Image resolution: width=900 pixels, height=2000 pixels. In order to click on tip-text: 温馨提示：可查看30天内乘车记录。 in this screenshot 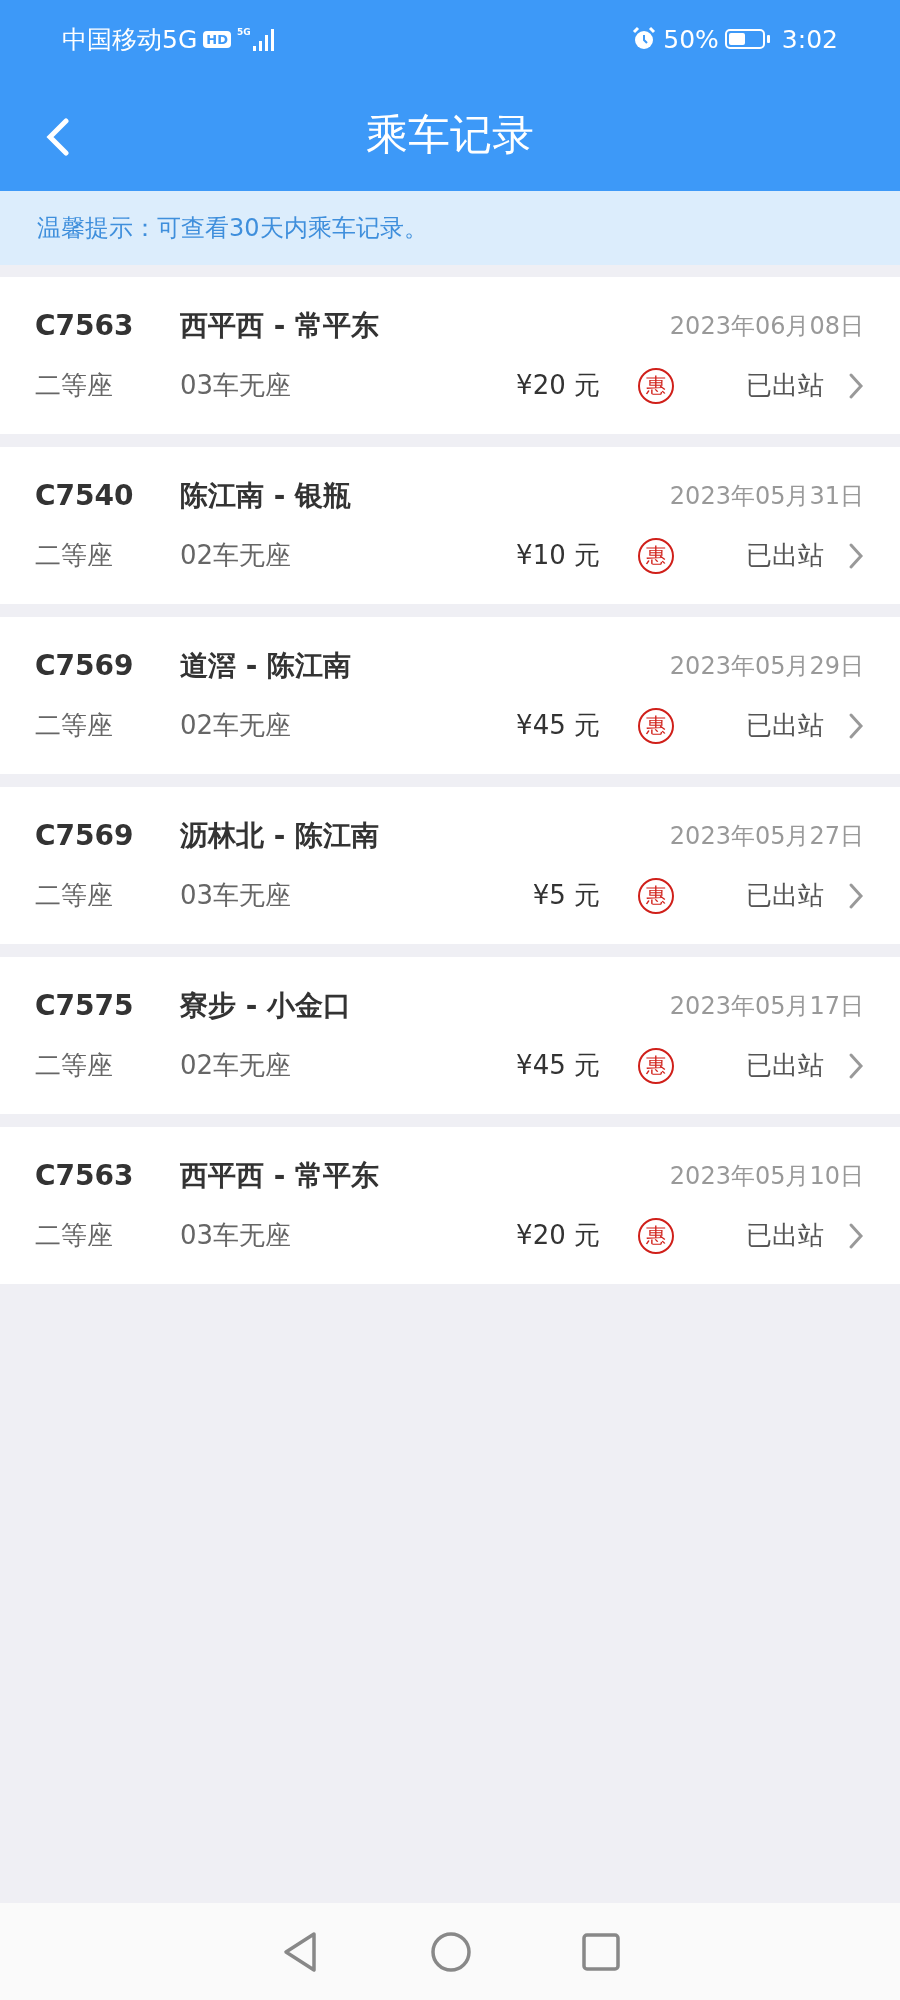, I will do `click(232, 228)`.